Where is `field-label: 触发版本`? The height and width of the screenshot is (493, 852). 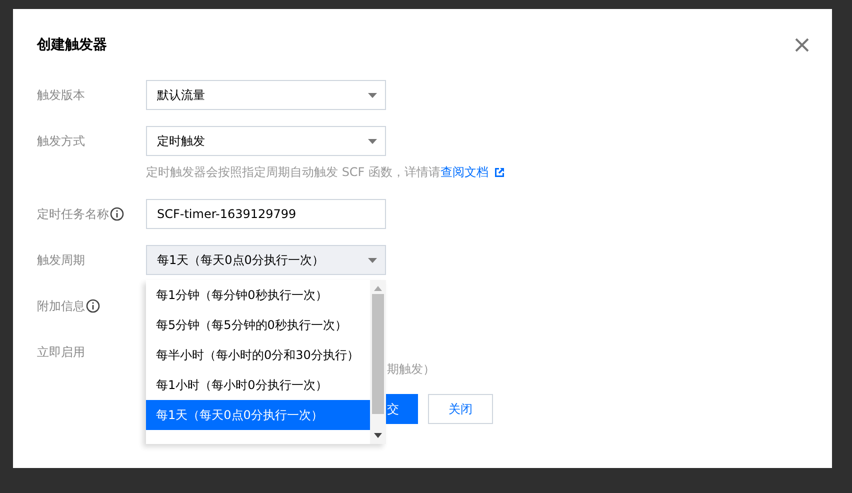
field-label: 触发版本 is located at coordinates (61, 95).